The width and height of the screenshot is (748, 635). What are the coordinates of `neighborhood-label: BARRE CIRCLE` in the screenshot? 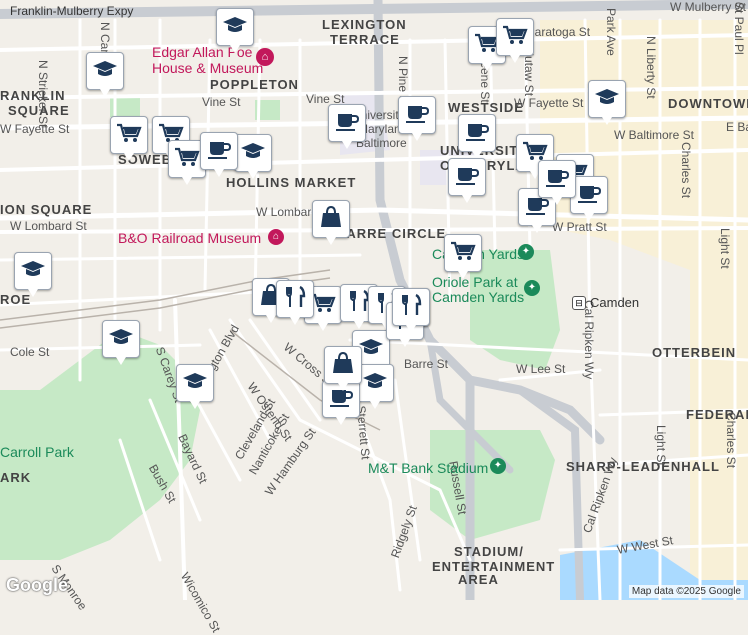 It's located at (391, 233).